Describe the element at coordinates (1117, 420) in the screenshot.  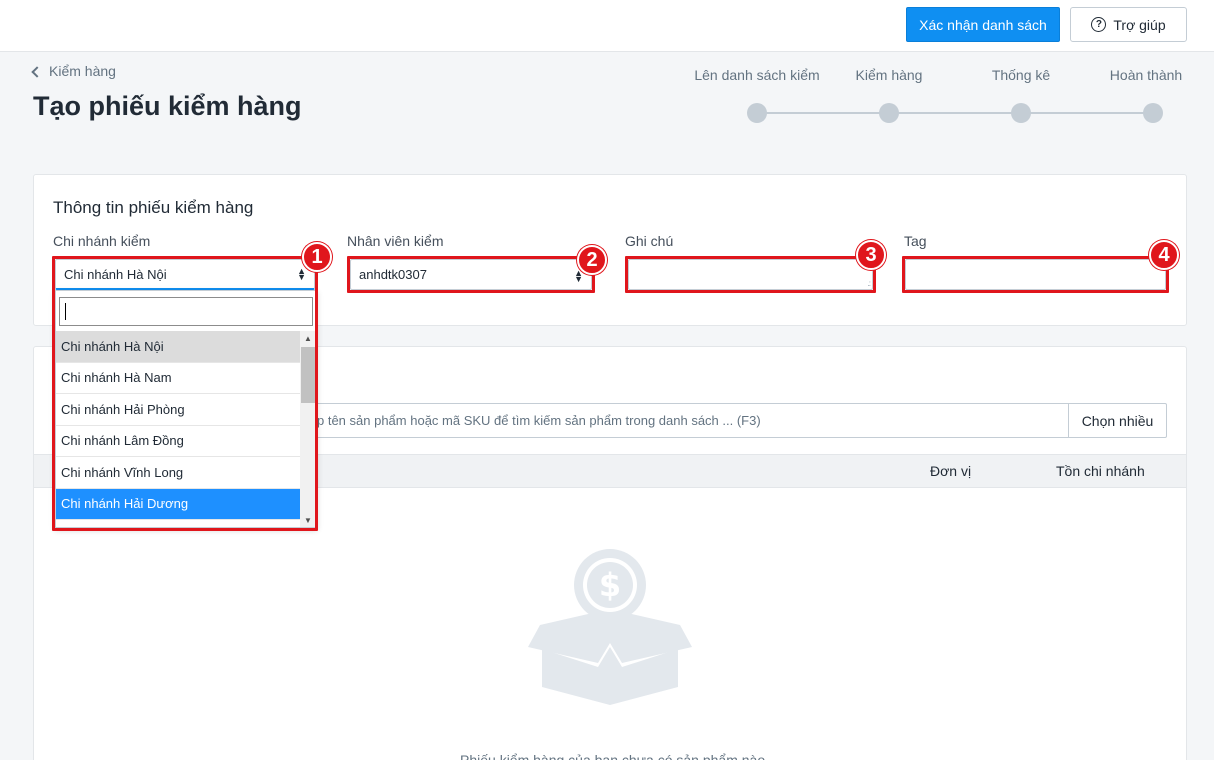
I see `choose-many-button: Chọn nhiều` at that location.